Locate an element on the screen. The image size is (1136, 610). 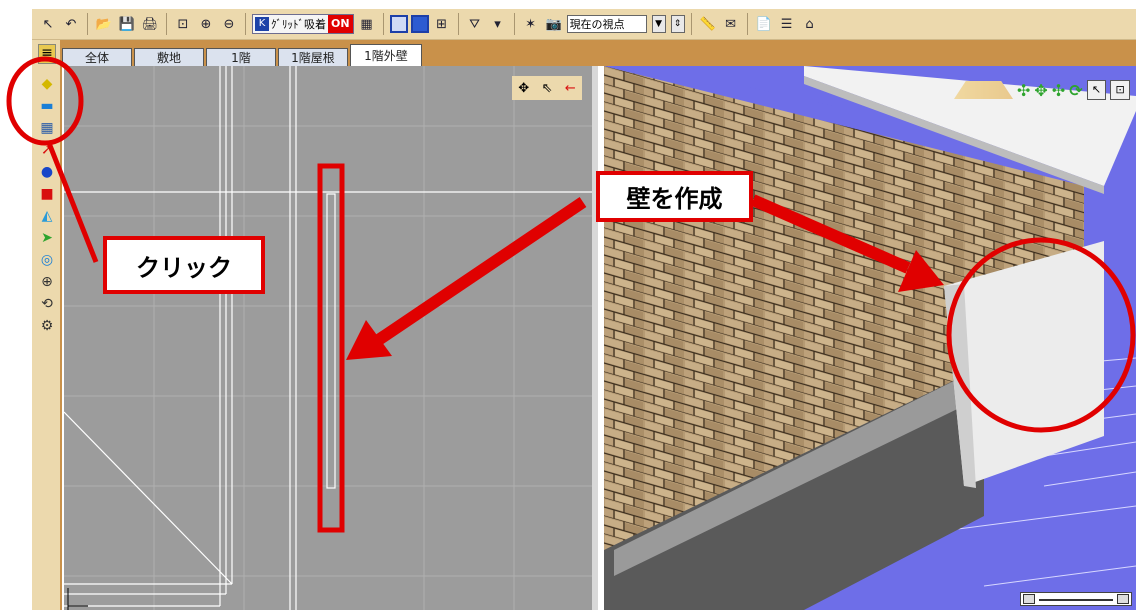
measure-icon: 📏 is located at coordinates (708, 24).